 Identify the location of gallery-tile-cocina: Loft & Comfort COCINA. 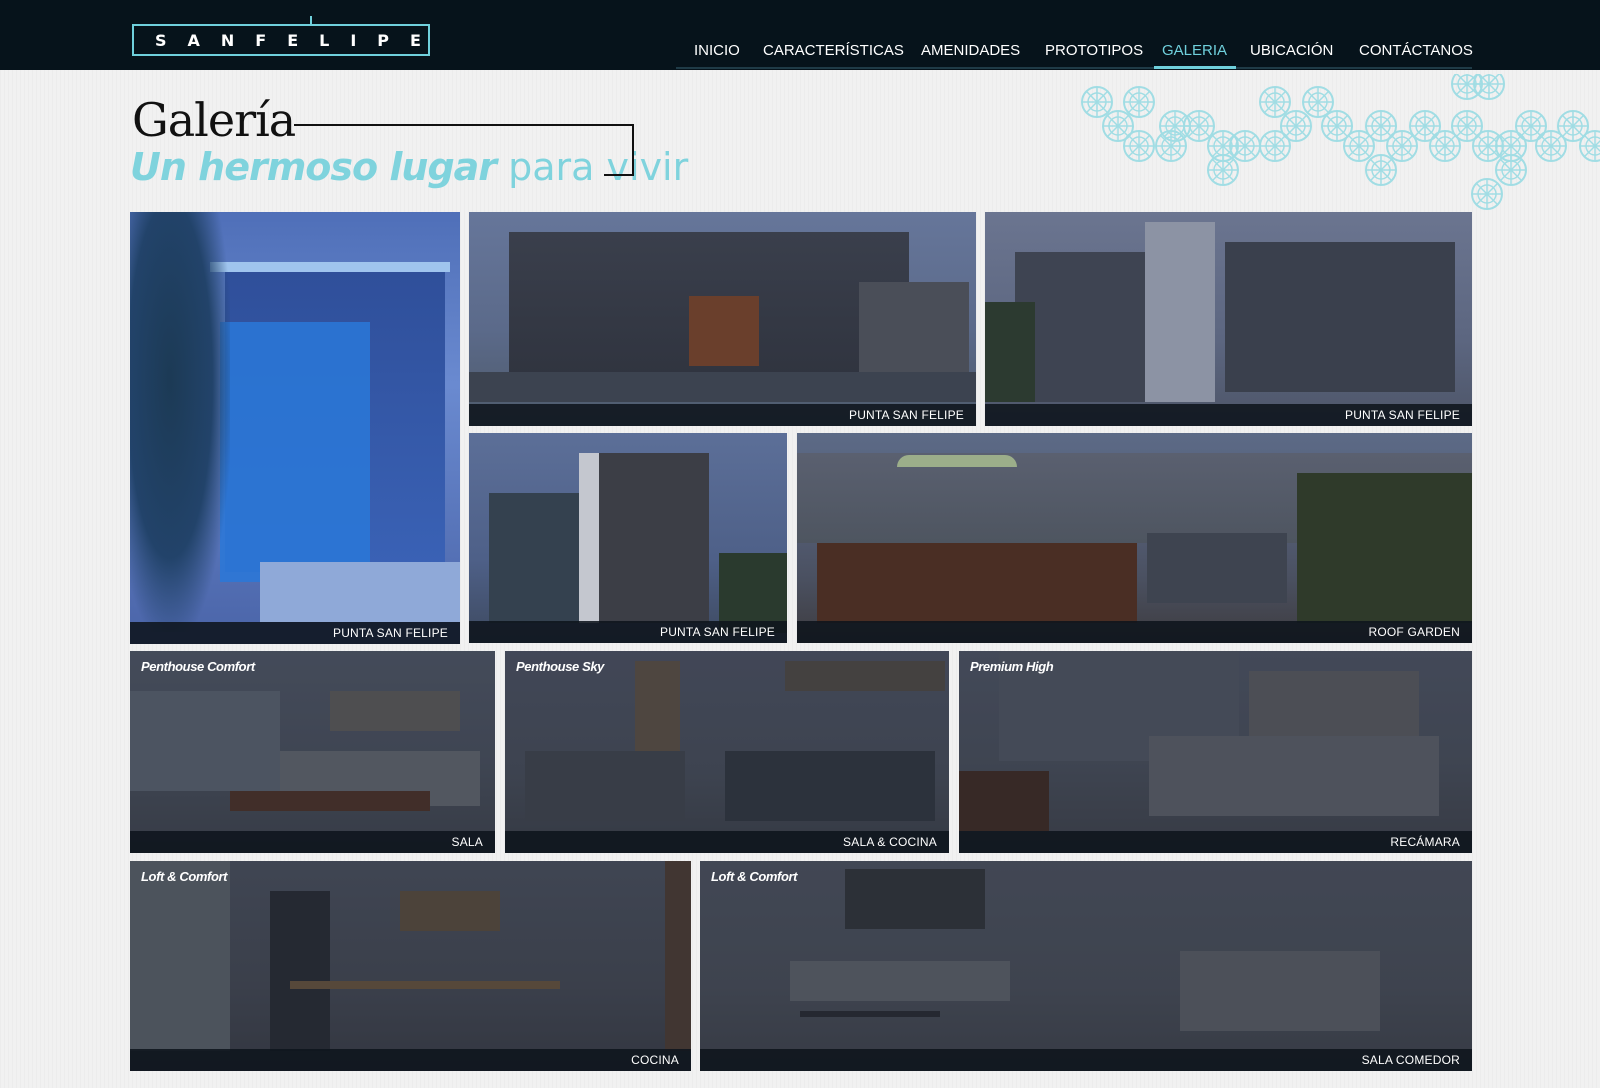
(410, 966).